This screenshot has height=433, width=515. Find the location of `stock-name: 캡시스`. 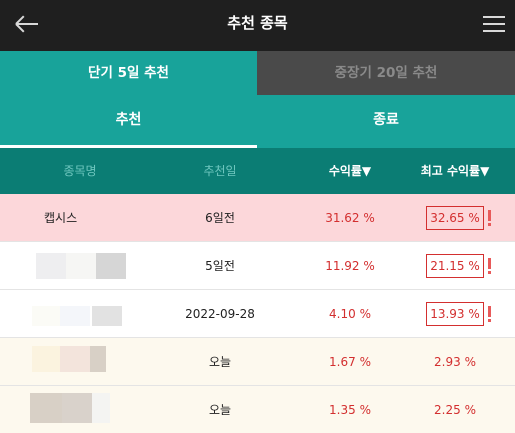

stock-name: 캡시스 is located at coordinates (61, 218).